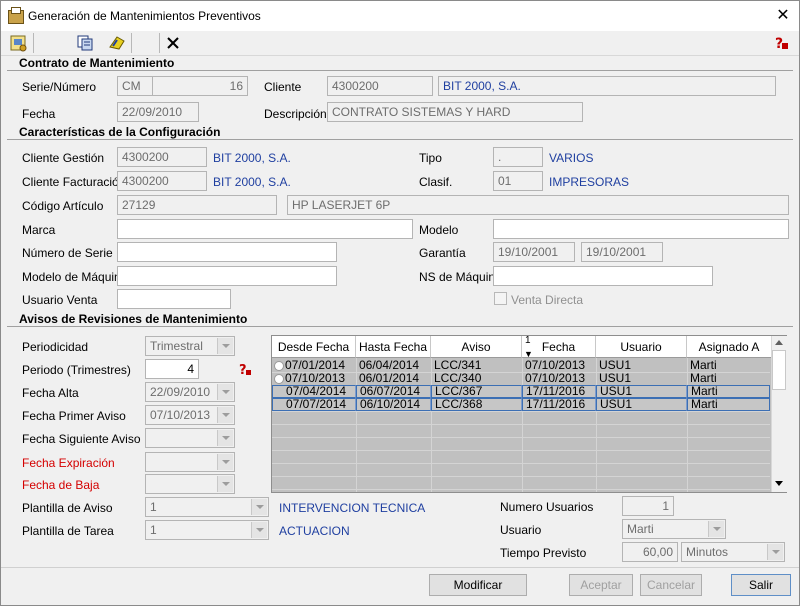 This screenshot has width=800, height=606. I want to click on tiempo-field: 60,00, so click(650, 552).